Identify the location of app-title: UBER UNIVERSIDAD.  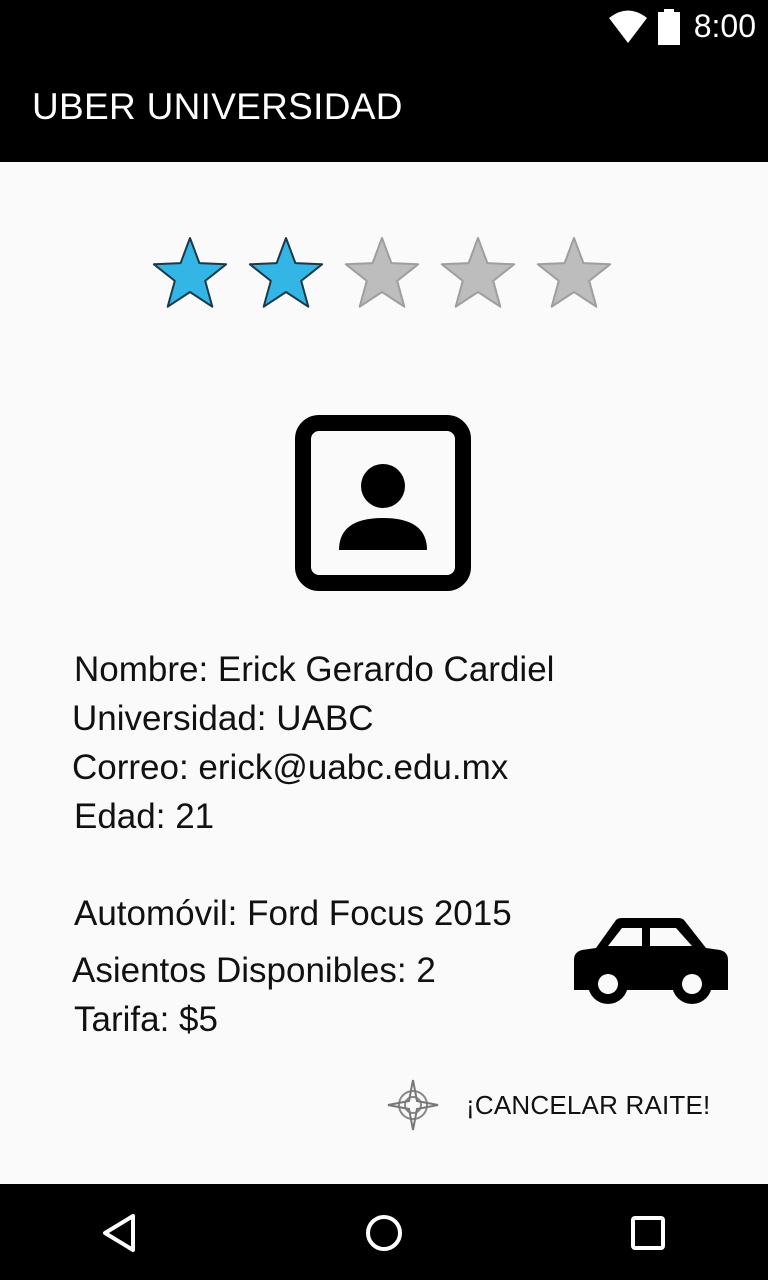
(217, 106).